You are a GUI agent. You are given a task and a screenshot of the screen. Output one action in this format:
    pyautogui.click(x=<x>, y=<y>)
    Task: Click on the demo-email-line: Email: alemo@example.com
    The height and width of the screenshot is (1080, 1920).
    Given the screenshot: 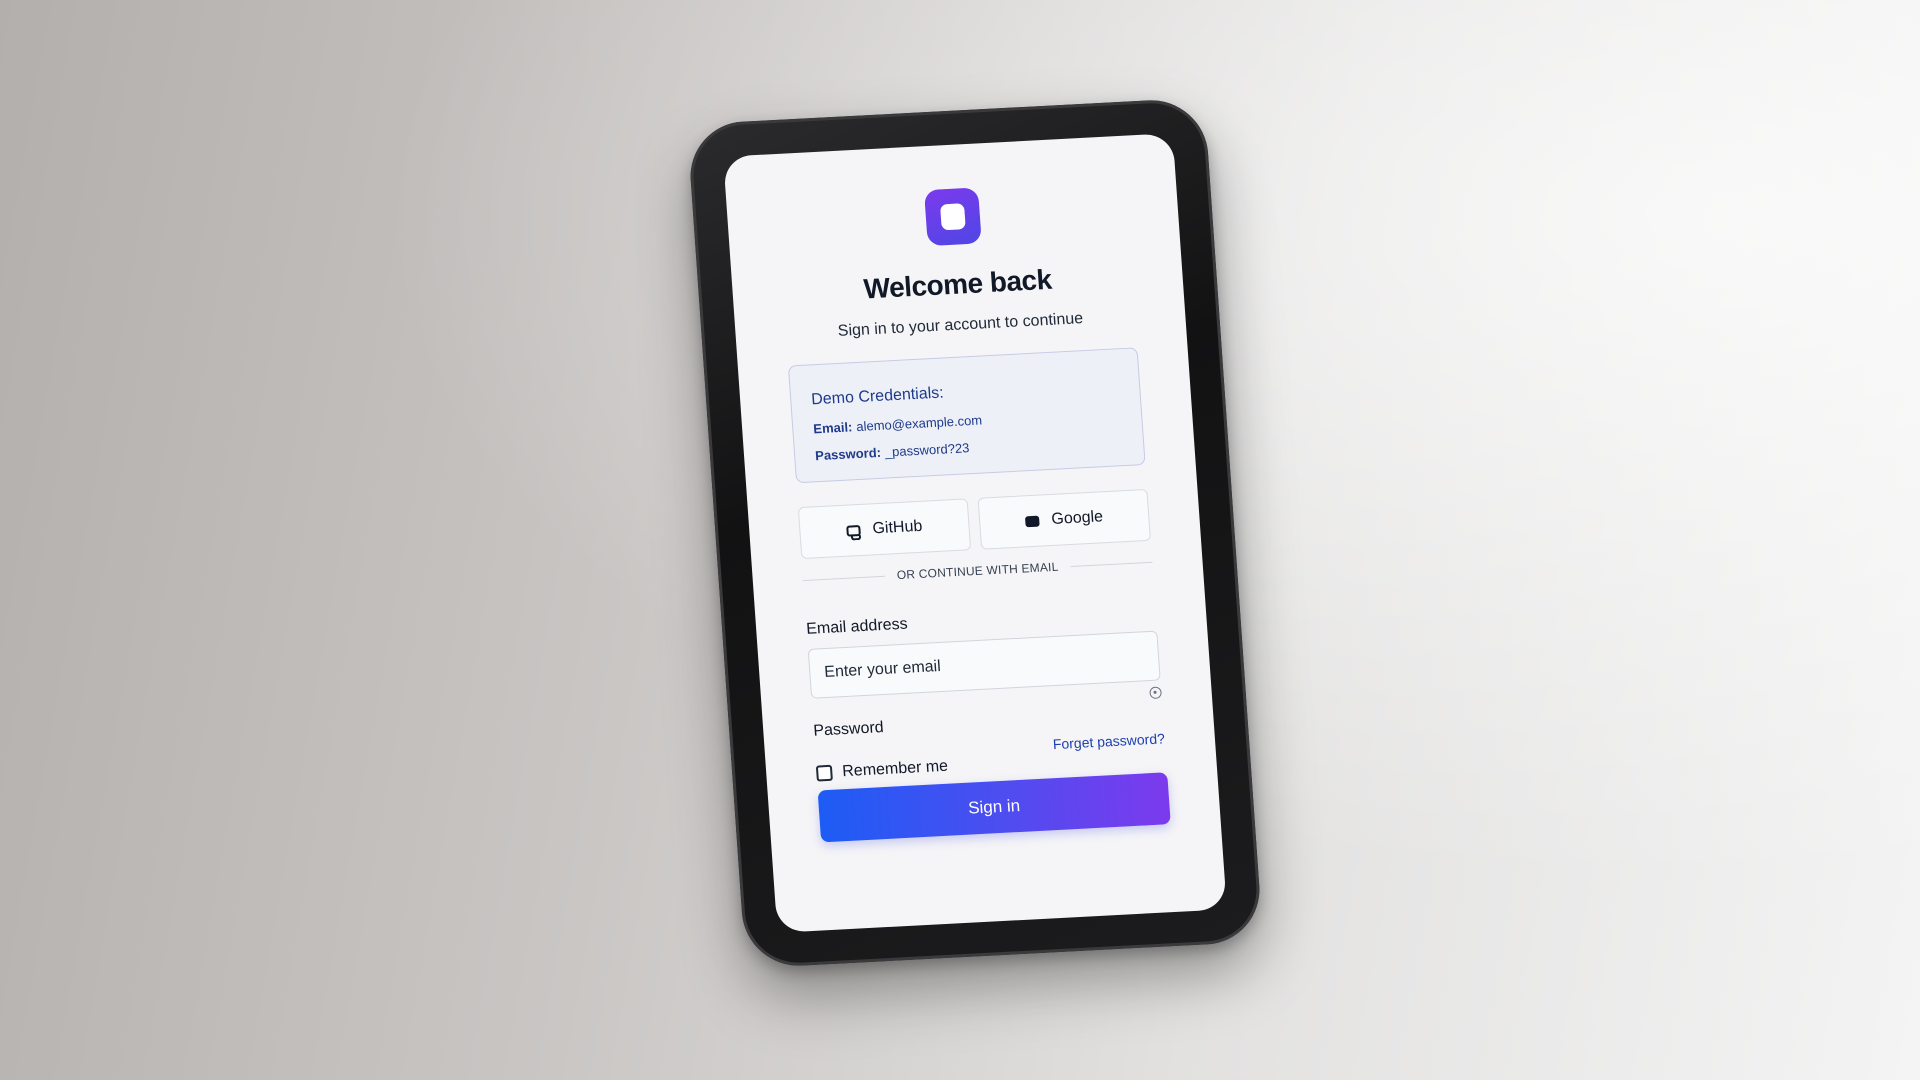 What is the action you would take?
    pyautogui.click(x=967, y=421)
    